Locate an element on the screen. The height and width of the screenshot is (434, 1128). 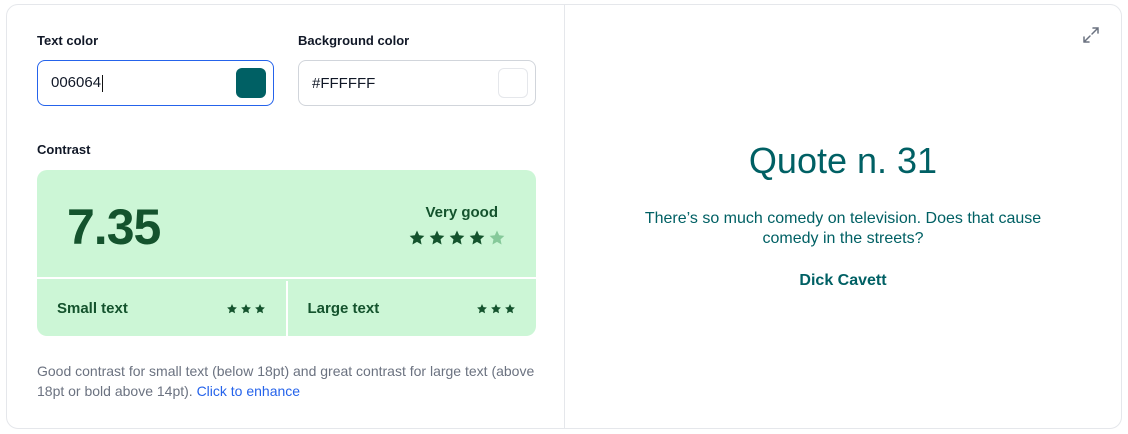
large-text-rating: Large text is located at coordinates (411, 308).